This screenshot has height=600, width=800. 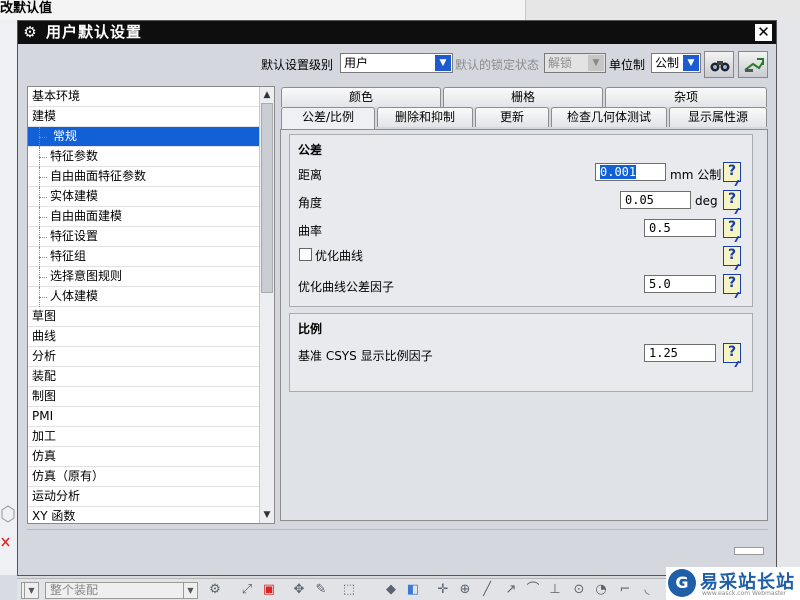 What do you see at coordinates (144, 317) in the screenshot?
I see `tree-item: 草图` at bounding box center [144, 317].